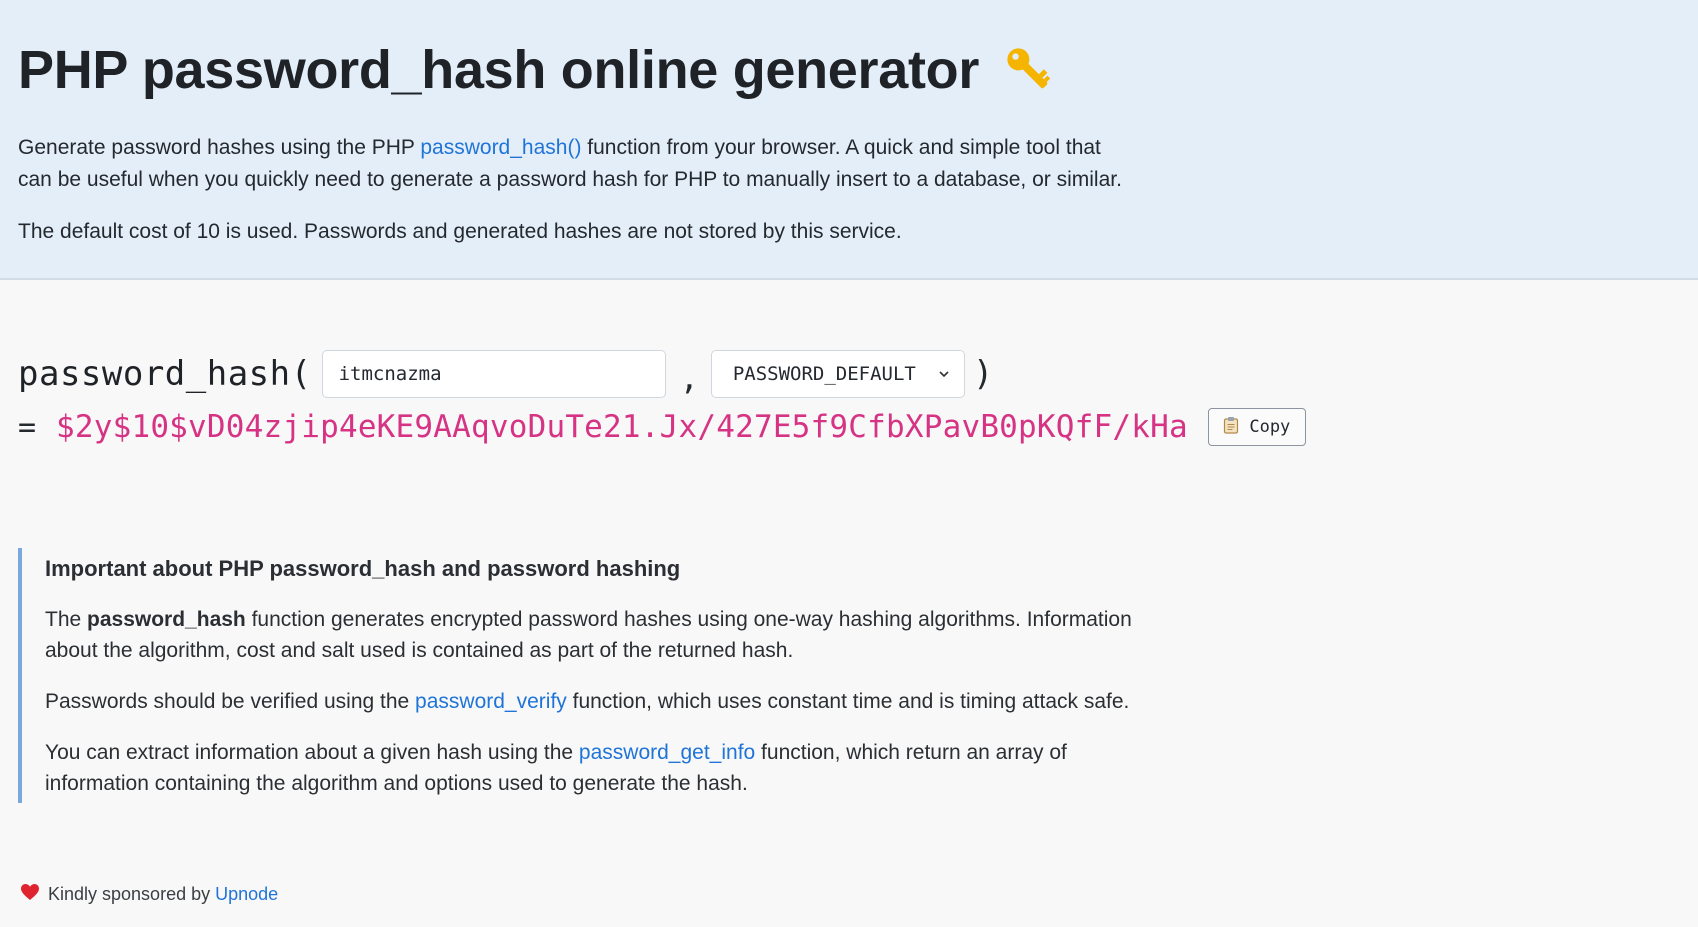  Describe the element at coordinates (27, 427) in the screenshot. I see `equals-sign: =` at that location.